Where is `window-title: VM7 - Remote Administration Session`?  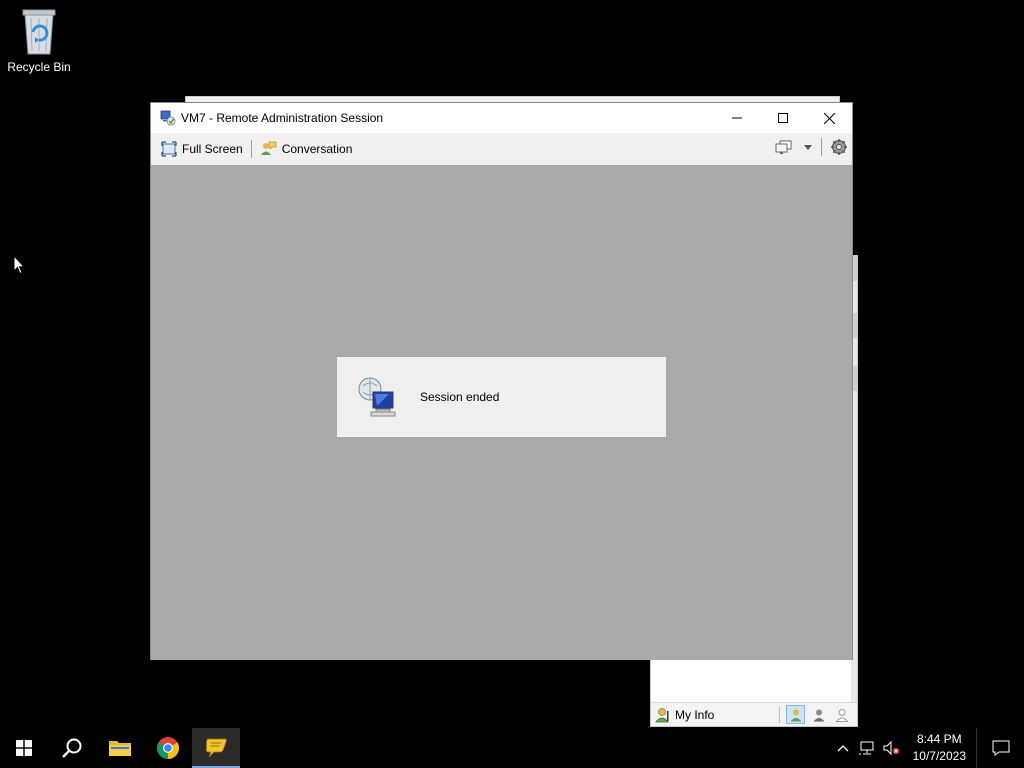
window-title: VM7 - Remote Administration Session is located at coordinates (282, 118).